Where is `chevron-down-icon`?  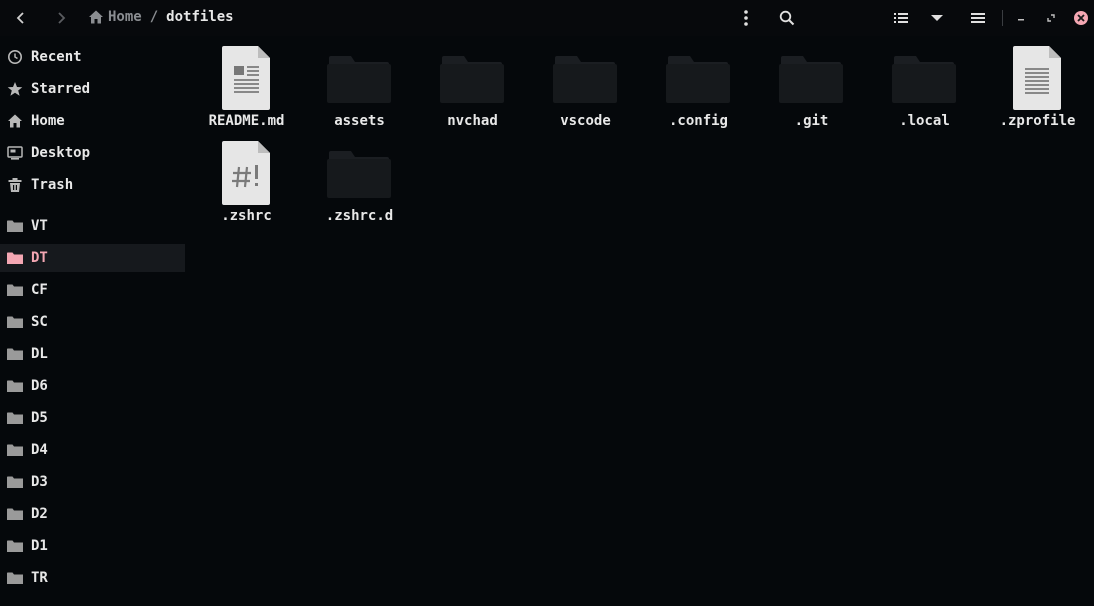 chevron-down-icon is located at coordinates (937, 18).